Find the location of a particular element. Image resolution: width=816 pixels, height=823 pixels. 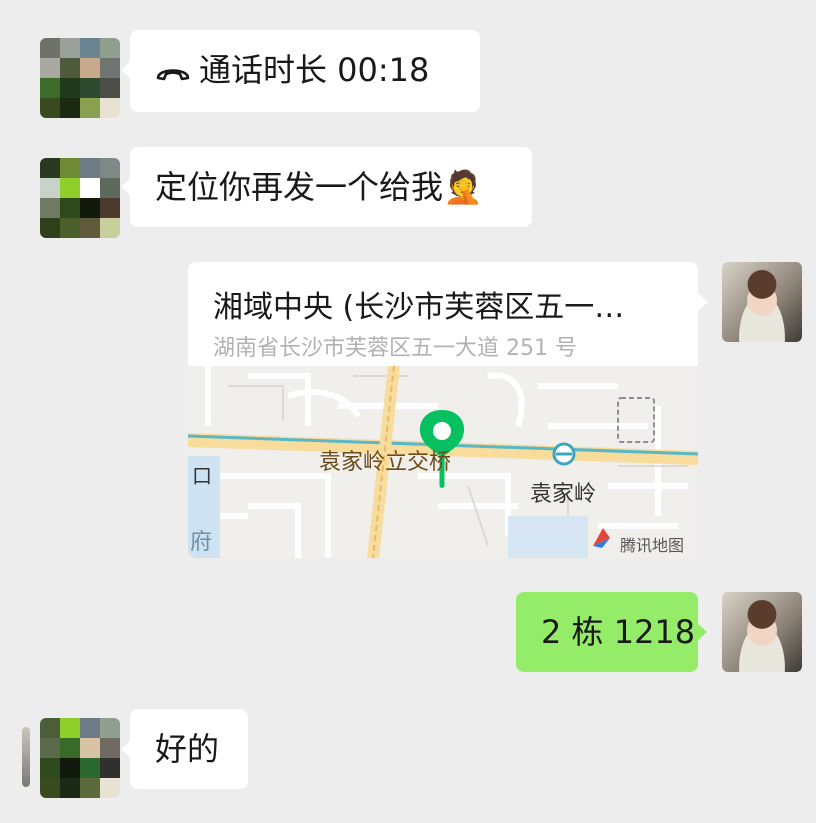

map-place-label: 袁家岭立交桥 is located at coordinates (385, 462).